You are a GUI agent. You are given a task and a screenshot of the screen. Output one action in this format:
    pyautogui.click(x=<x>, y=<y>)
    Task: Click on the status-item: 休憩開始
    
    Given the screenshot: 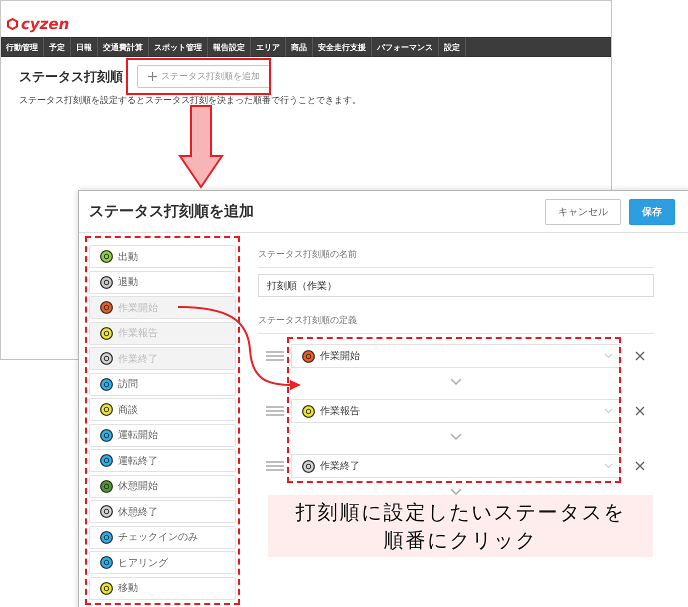 What is the action you would take?
    pyautogui.click(x=162, y=486)
    